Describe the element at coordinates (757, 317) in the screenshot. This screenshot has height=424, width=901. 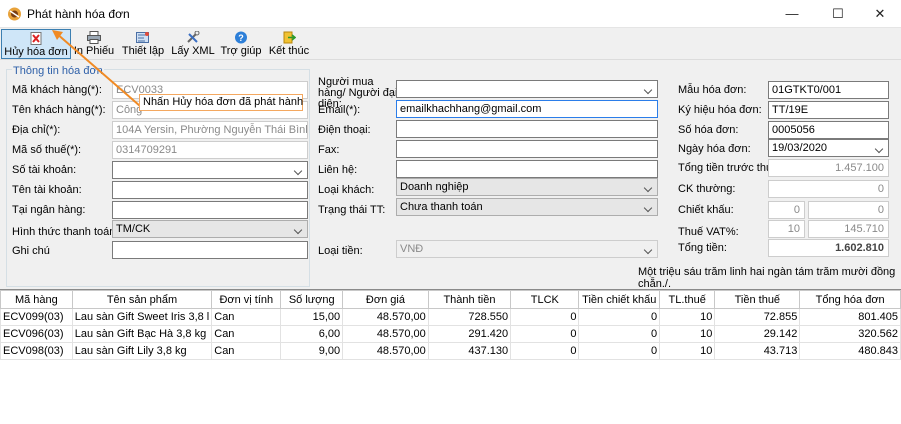
I see `cell-tax-amount: 72.855` at that location.